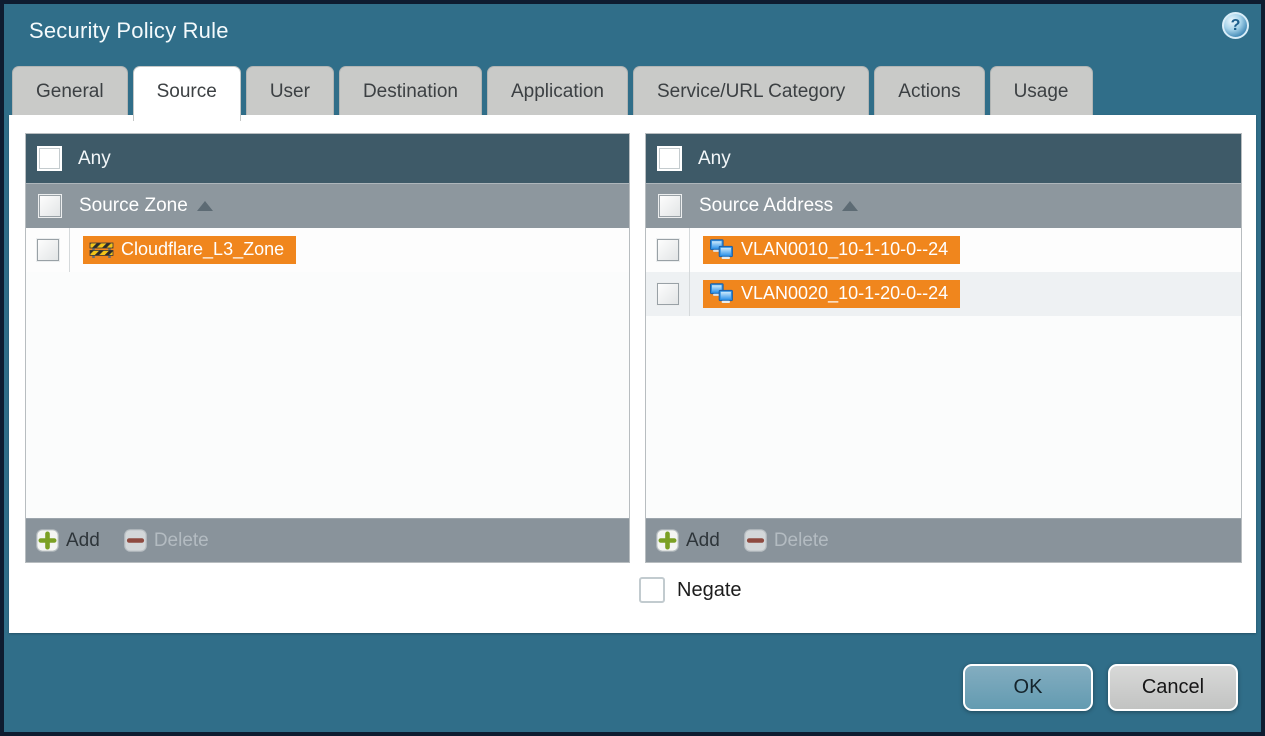 This screenshot has width=1265, height=736. I want to click on source-address-delete-button: Delete, so click(786, 540).